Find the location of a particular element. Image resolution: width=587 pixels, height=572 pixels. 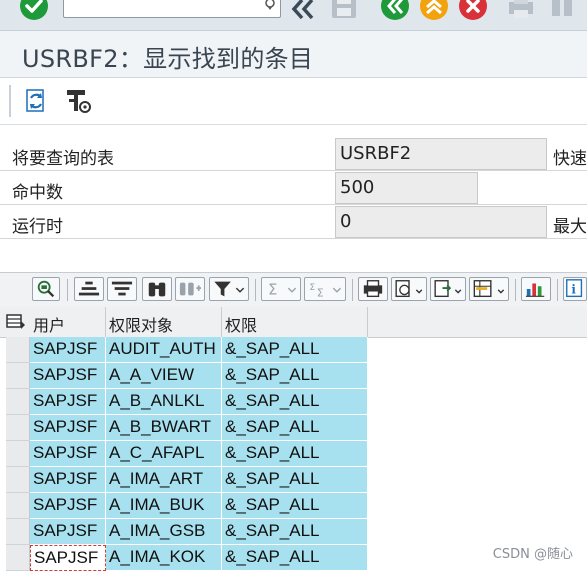

export-icon is located at coordinates (448, 289).